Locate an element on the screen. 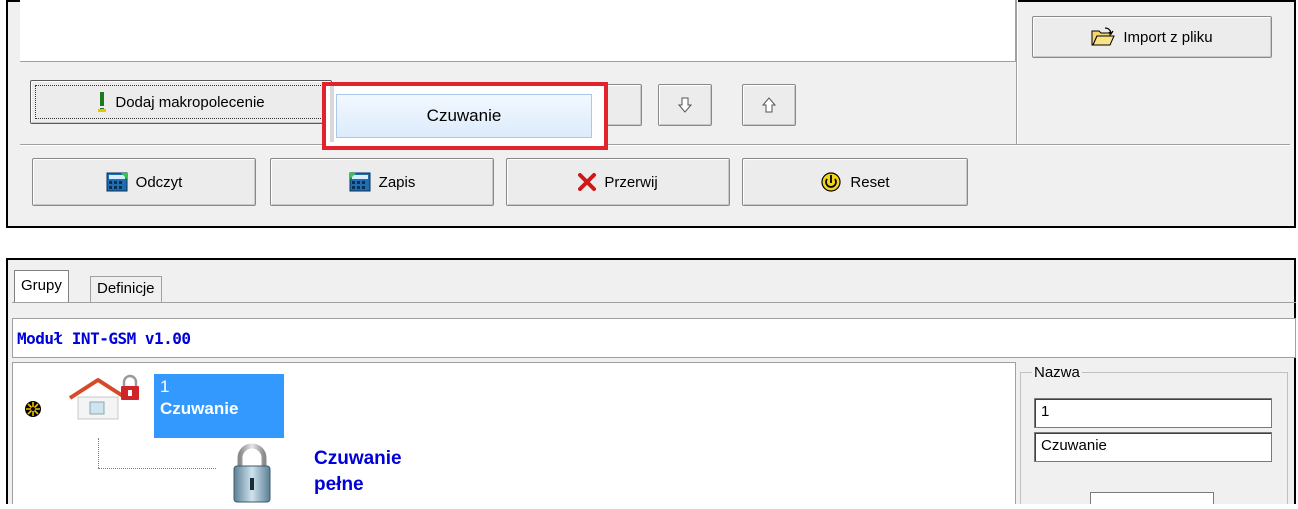 The height and width of the screenshot is (509, 1298). red-x-icon is located at coordinates (587, 182).